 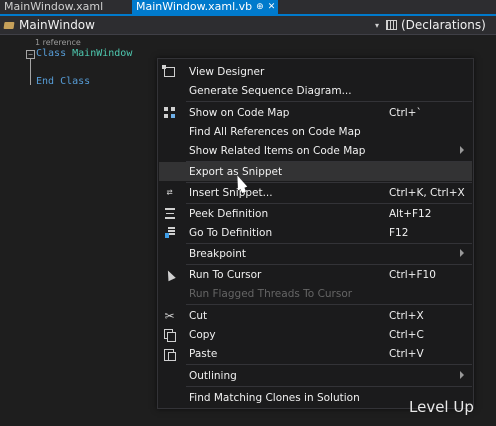 I want to click on type-dropdown: MainWindow, so click(x=186, y=25).